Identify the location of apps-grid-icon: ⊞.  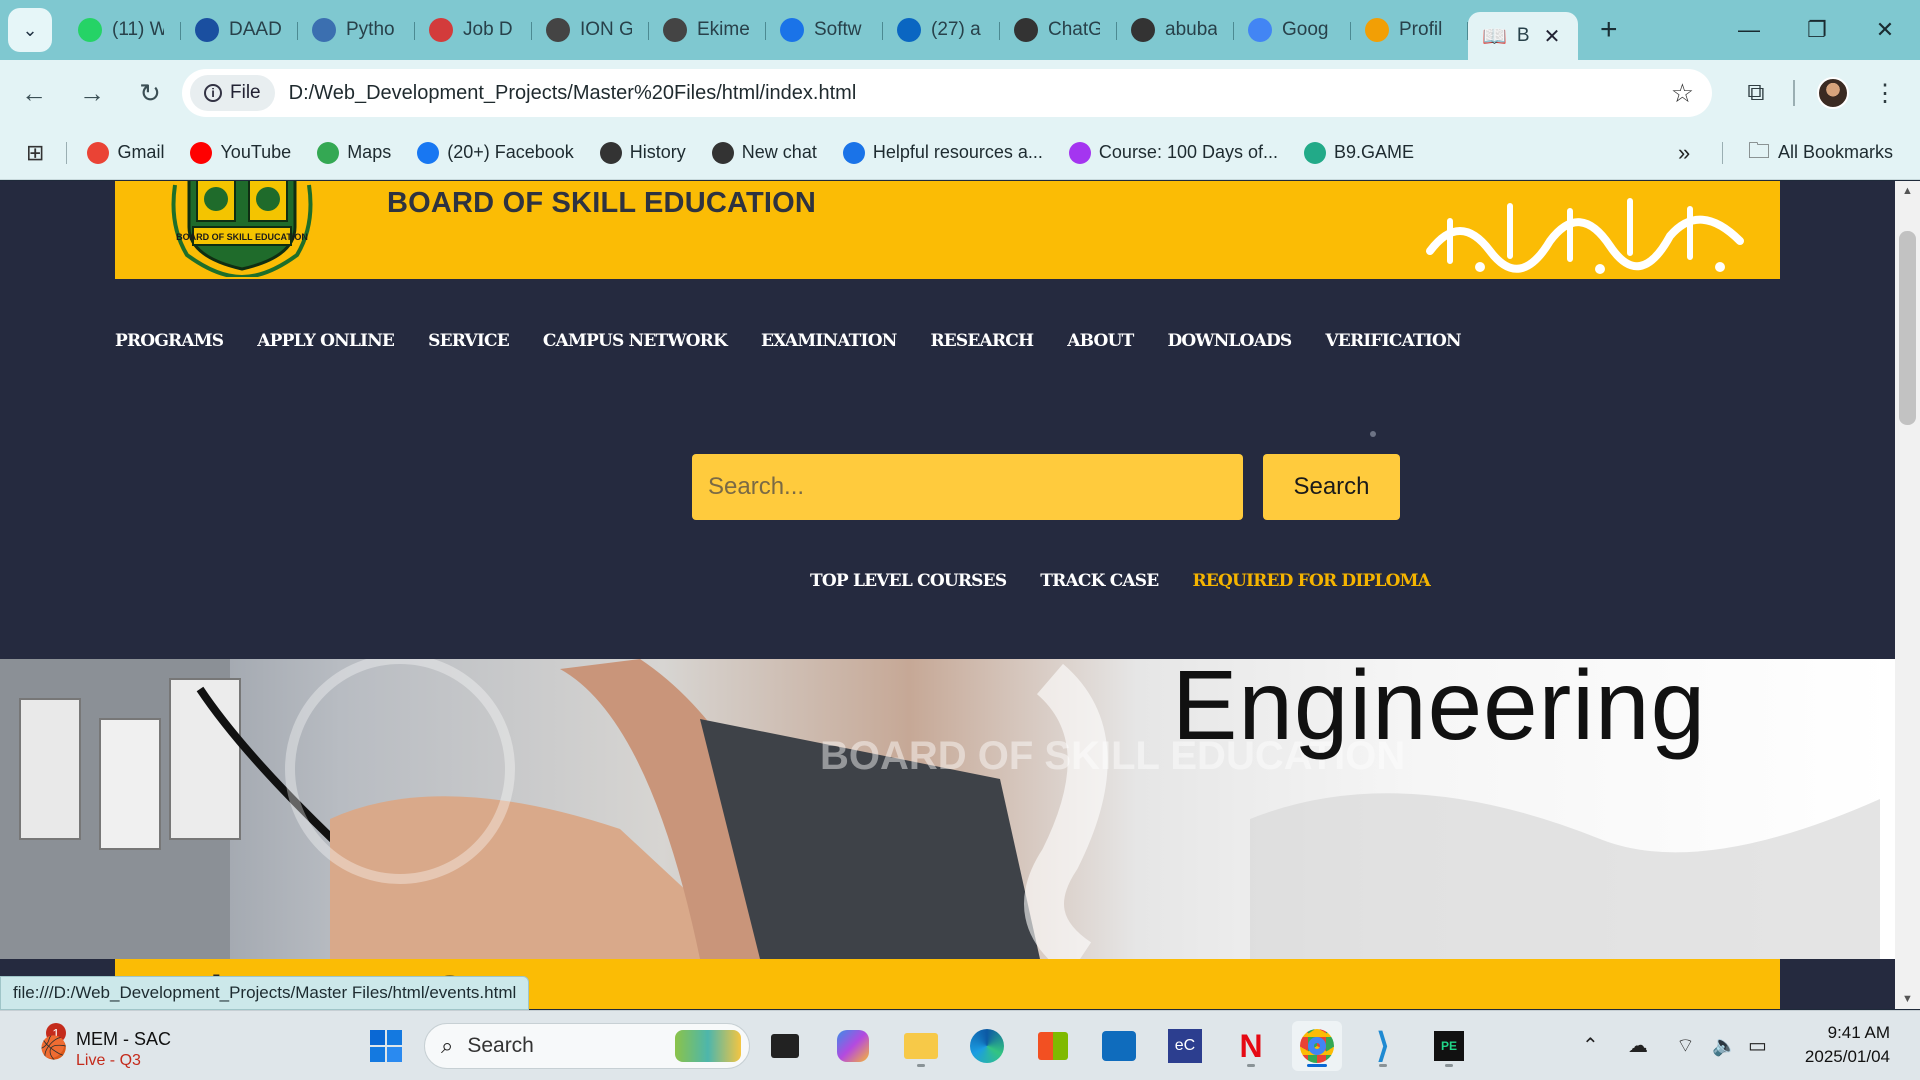
(35, 153).